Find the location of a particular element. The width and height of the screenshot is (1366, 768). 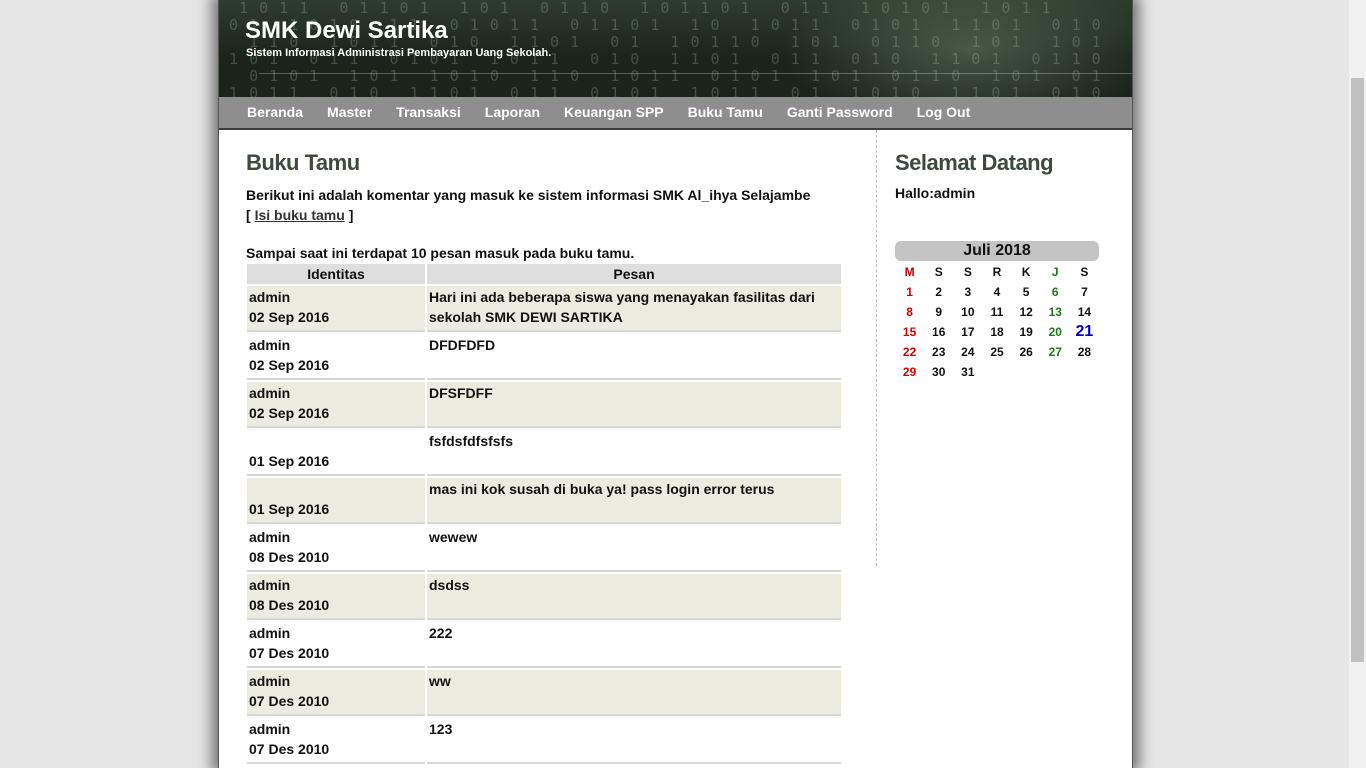

message-cell: wewew is located at coordinates (634, 549).